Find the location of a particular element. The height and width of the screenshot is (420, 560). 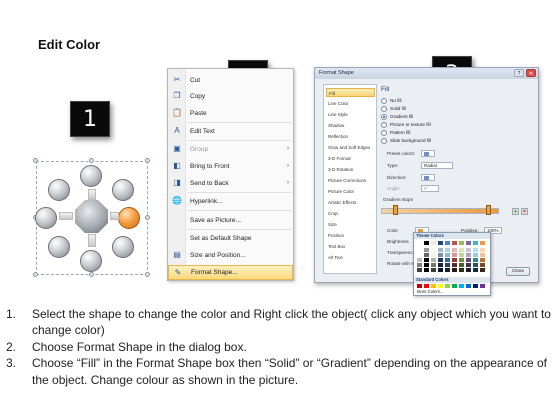

nav-item-line-color: Line Color is located at coordinates (350, 103).